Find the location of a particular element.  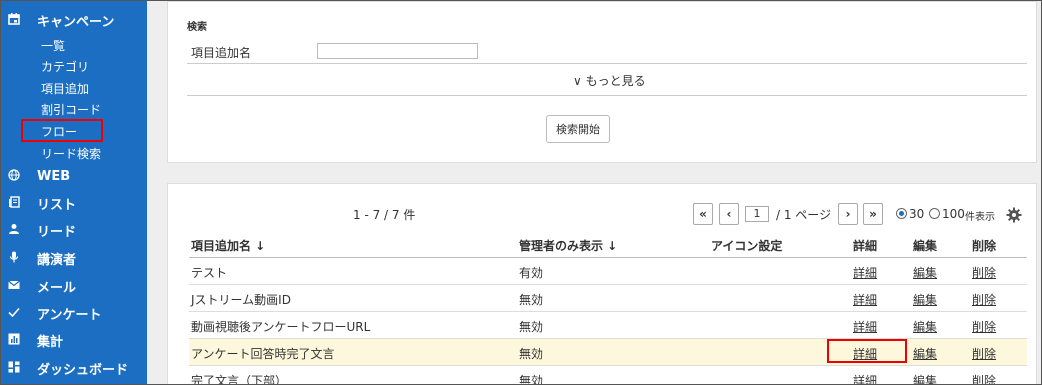

sidebar-item-label: ダッシュボード is located at coordinates (83, 370).